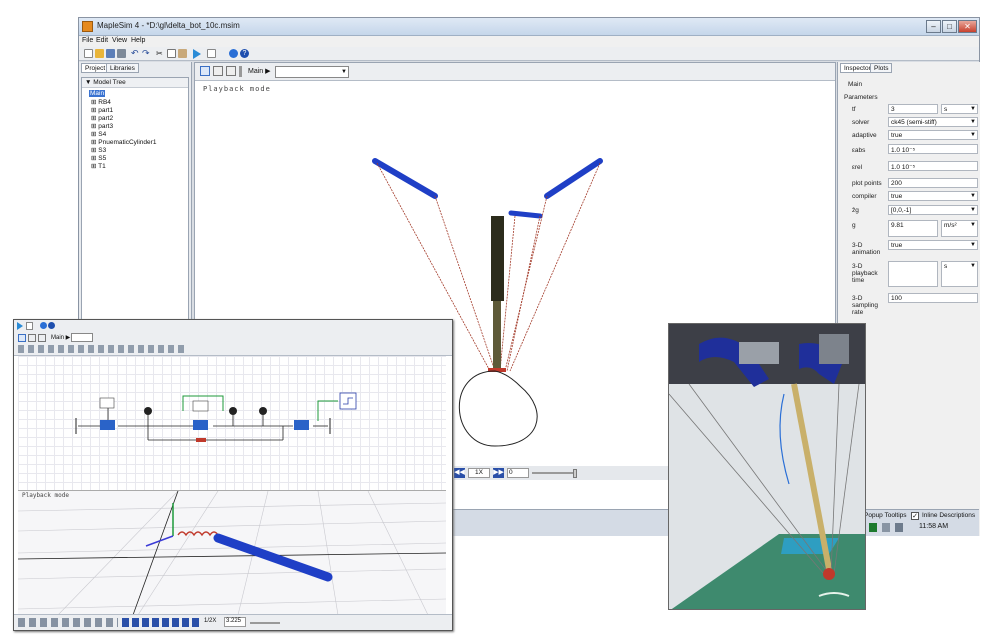 The height and width of the screenshot is (642, 1000). I want to click on view-tools-toolbar, so click(68, 622).